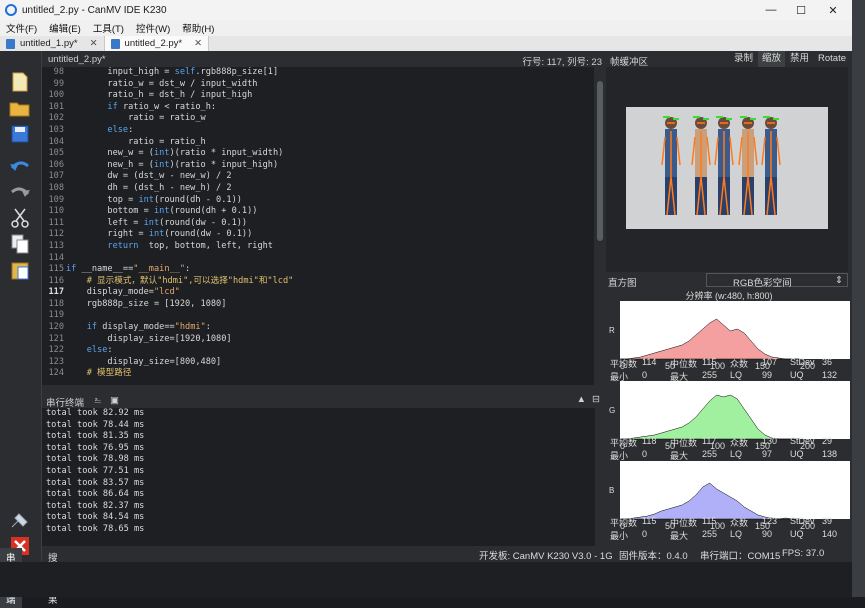 This screenshot has width=865, height=608. Describe the element at coordinates (20, 270) in the screenshot. I see `paste-icon` at that location.